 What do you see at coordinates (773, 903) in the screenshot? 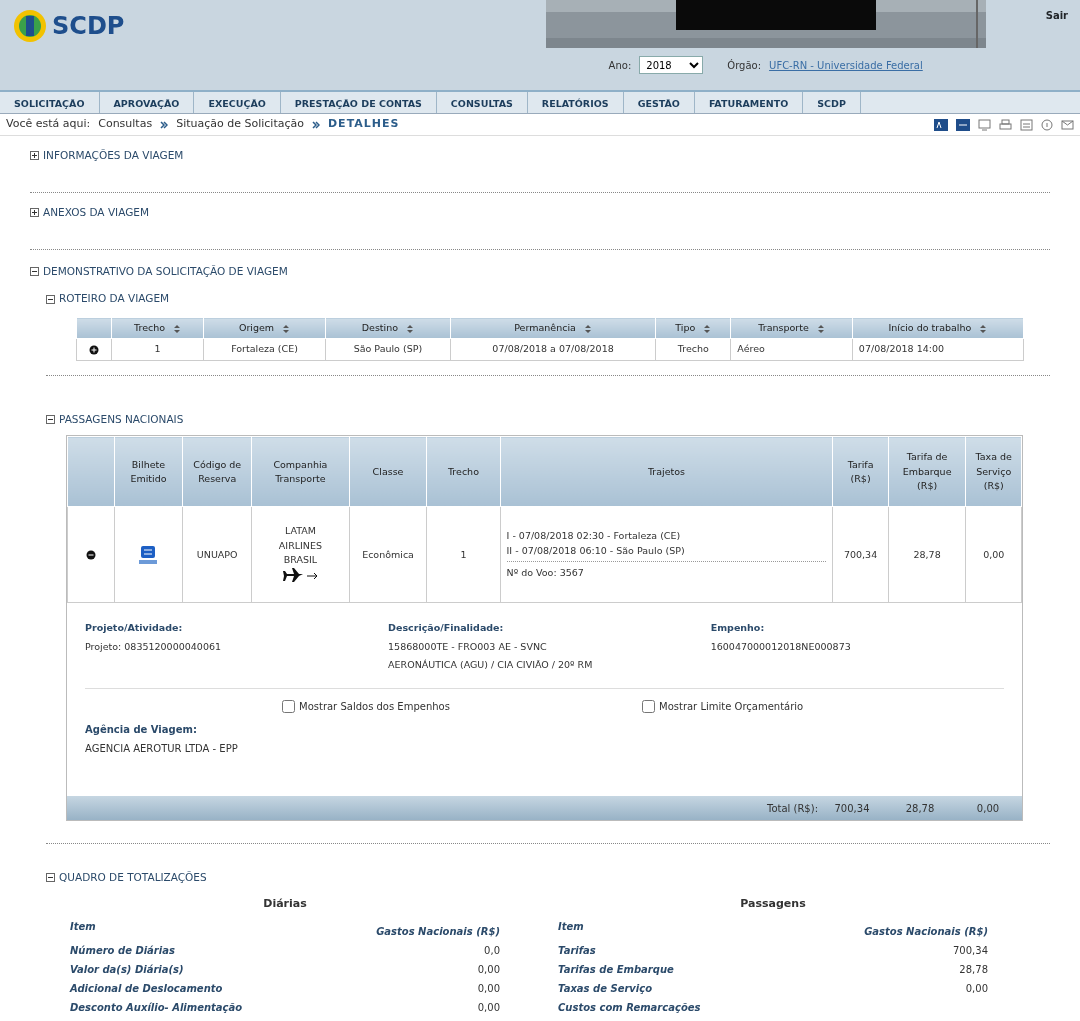
I see `group-title: Passagens` at bounding box center [773, 903].